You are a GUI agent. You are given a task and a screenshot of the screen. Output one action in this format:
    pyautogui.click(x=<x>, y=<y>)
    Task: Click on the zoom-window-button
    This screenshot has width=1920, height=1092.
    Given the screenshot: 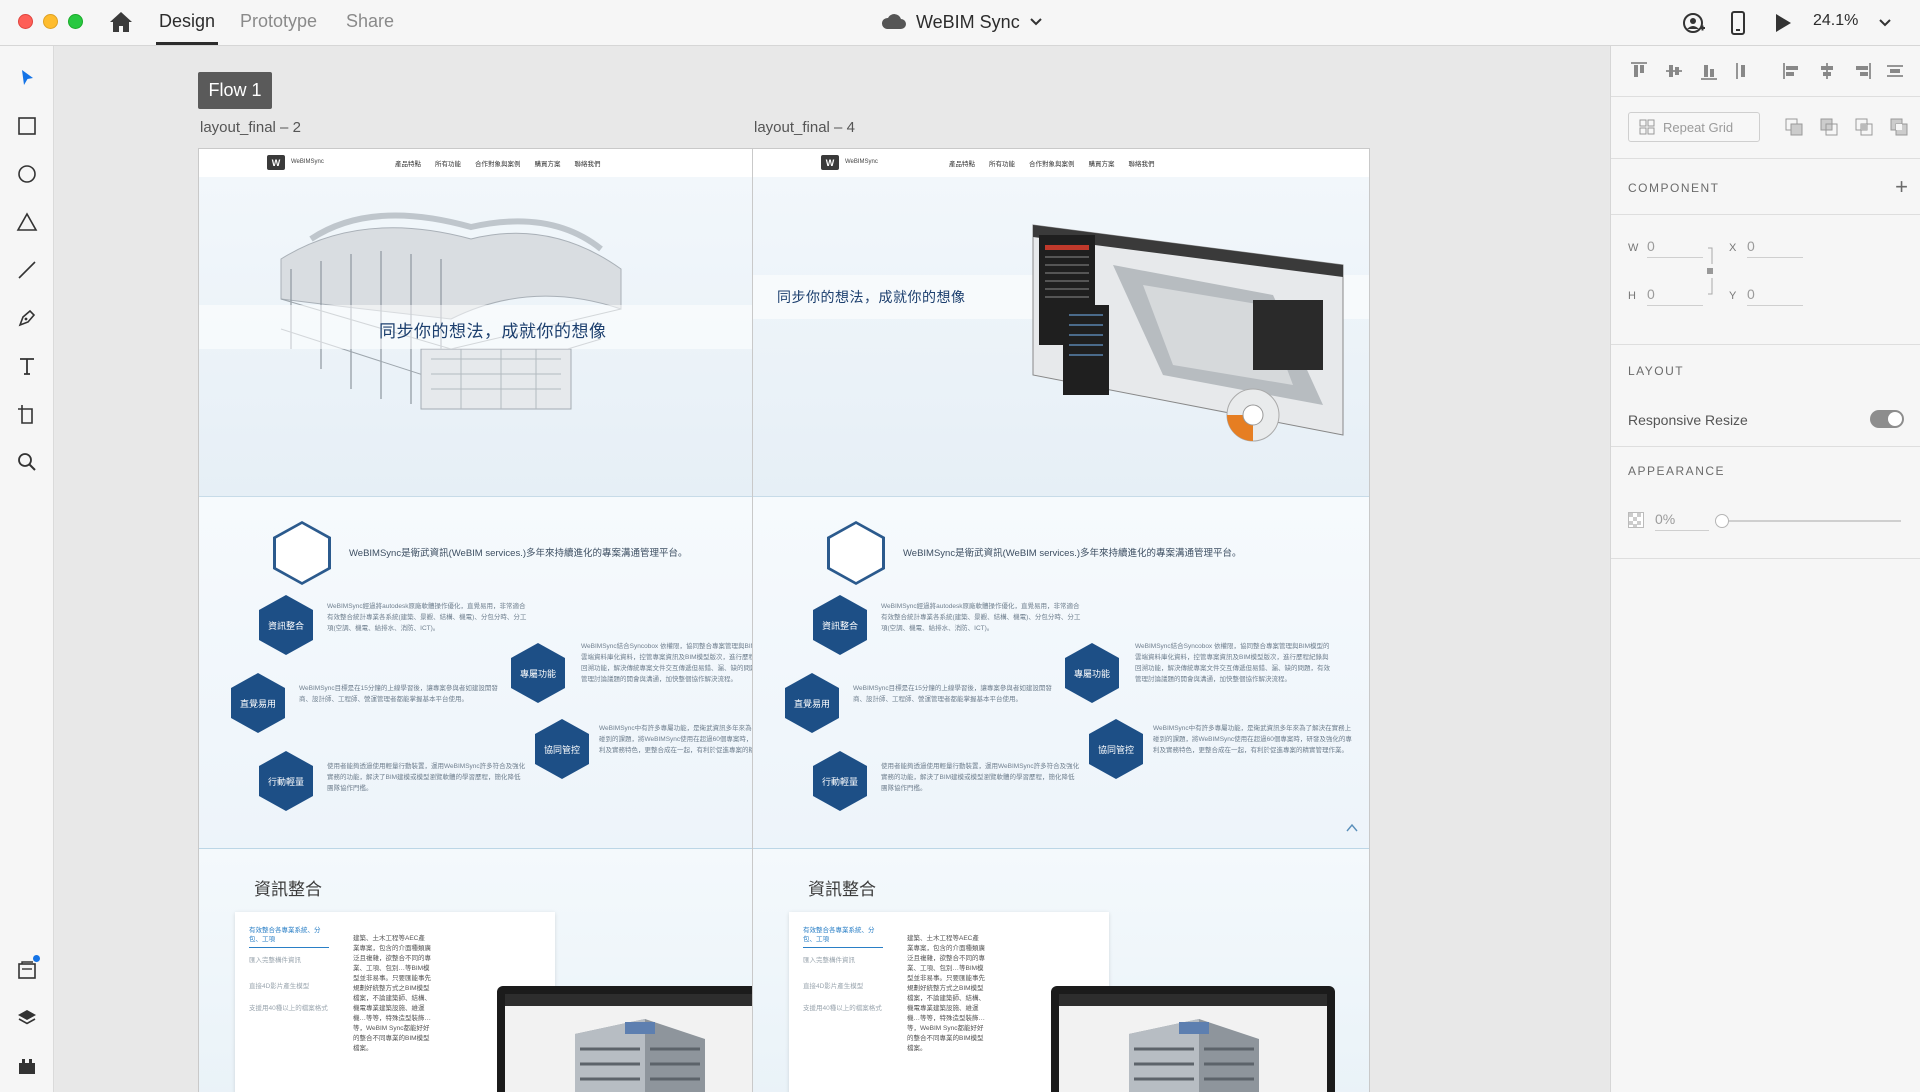 What is the action you would take?
    pyautogui.click(x=75, y=21)
    